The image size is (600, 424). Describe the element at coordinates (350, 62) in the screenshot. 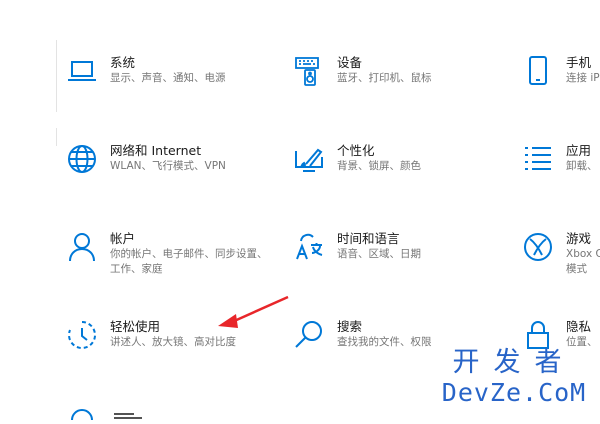

I see `tile-title: 设备` at that location.